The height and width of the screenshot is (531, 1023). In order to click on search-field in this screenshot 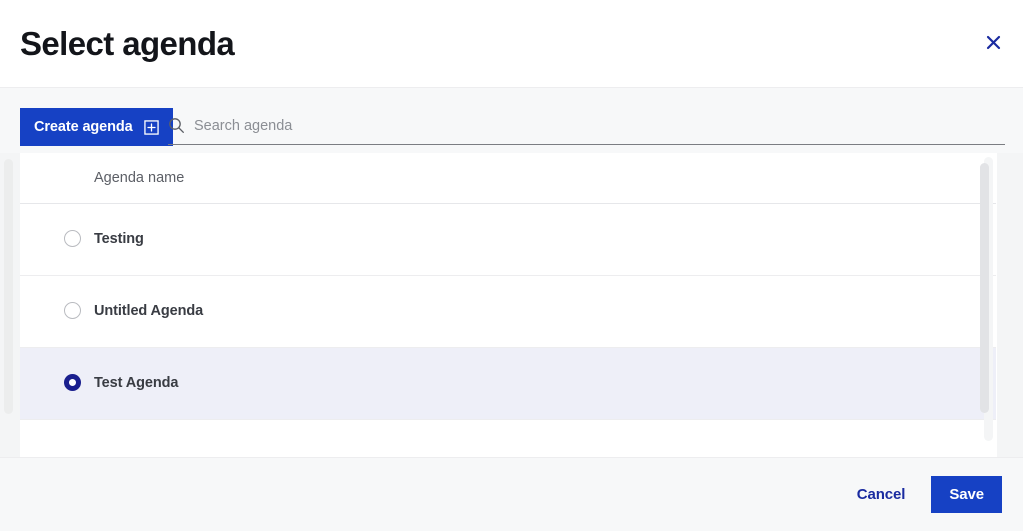, I will do `click(586, 126)`.